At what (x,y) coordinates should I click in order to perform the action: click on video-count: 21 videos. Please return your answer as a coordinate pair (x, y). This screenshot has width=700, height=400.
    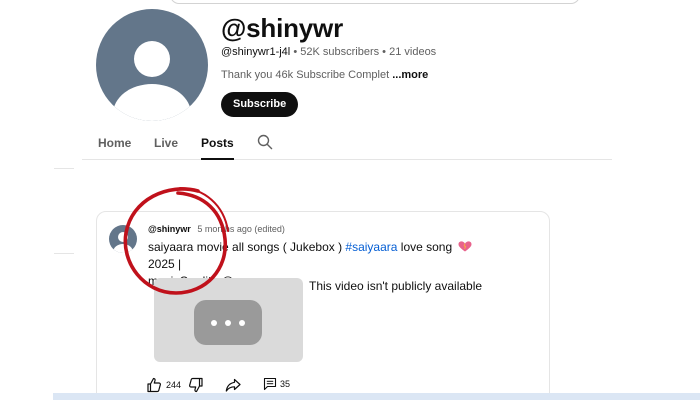
    Looking at the image, I should click on (413, 52).